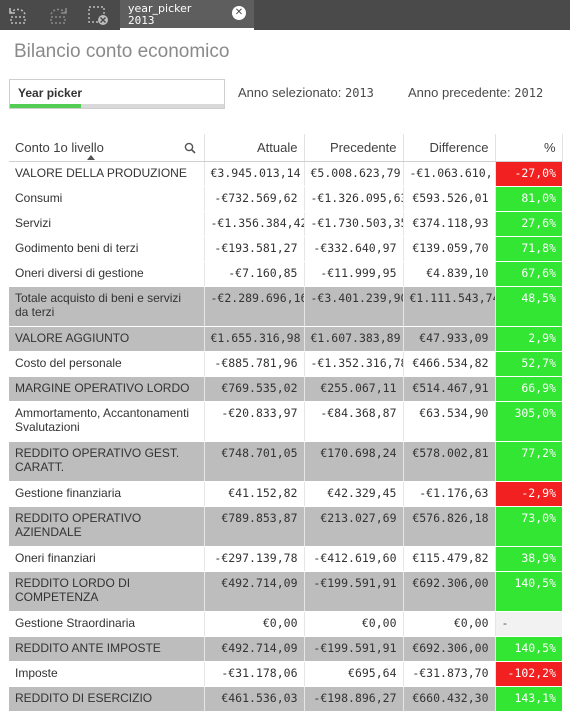 This screenshot has width=570, height=720. Describe the element at coordinates (359, 93) in the screenshot. I see `selected-year-value: 2013` at that location.